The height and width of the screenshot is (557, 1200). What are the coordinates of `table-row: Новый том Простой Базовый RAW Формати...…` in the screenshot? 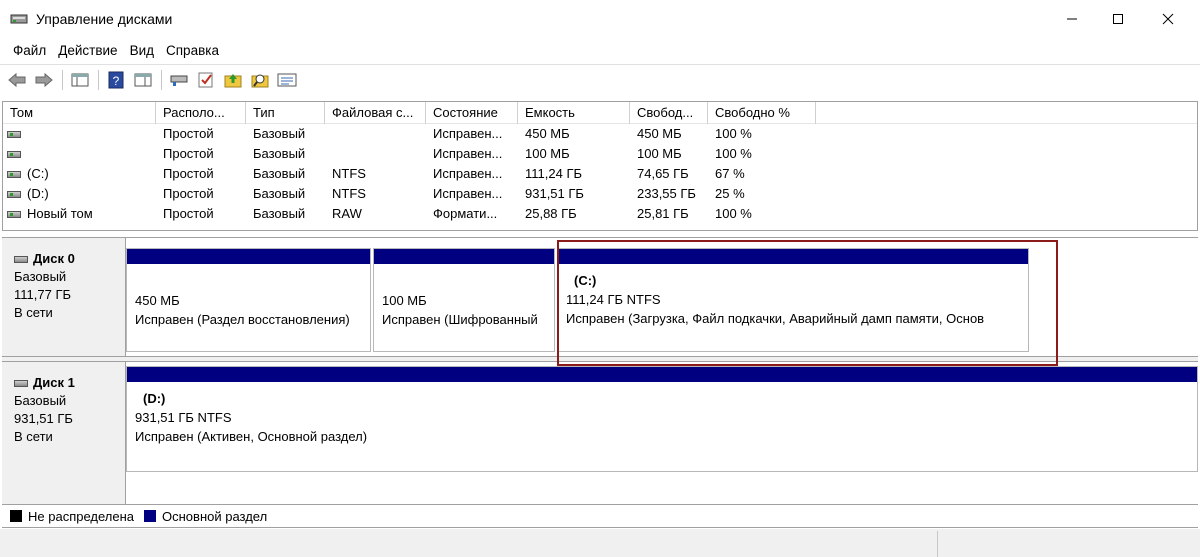 It's located at (600, 214).